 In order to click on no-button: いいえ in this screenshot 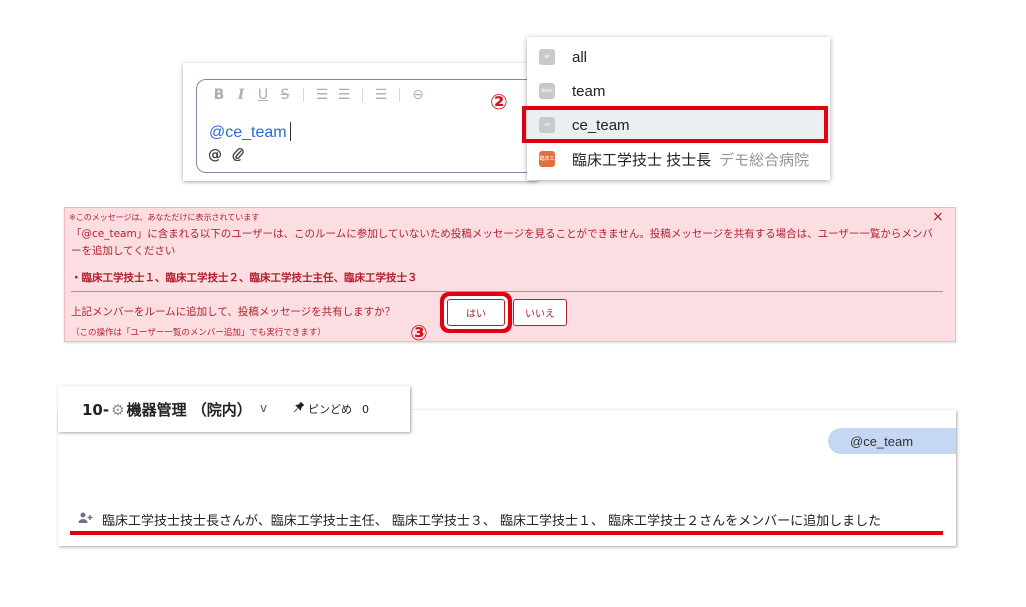, I will do `click(540, 312)`.